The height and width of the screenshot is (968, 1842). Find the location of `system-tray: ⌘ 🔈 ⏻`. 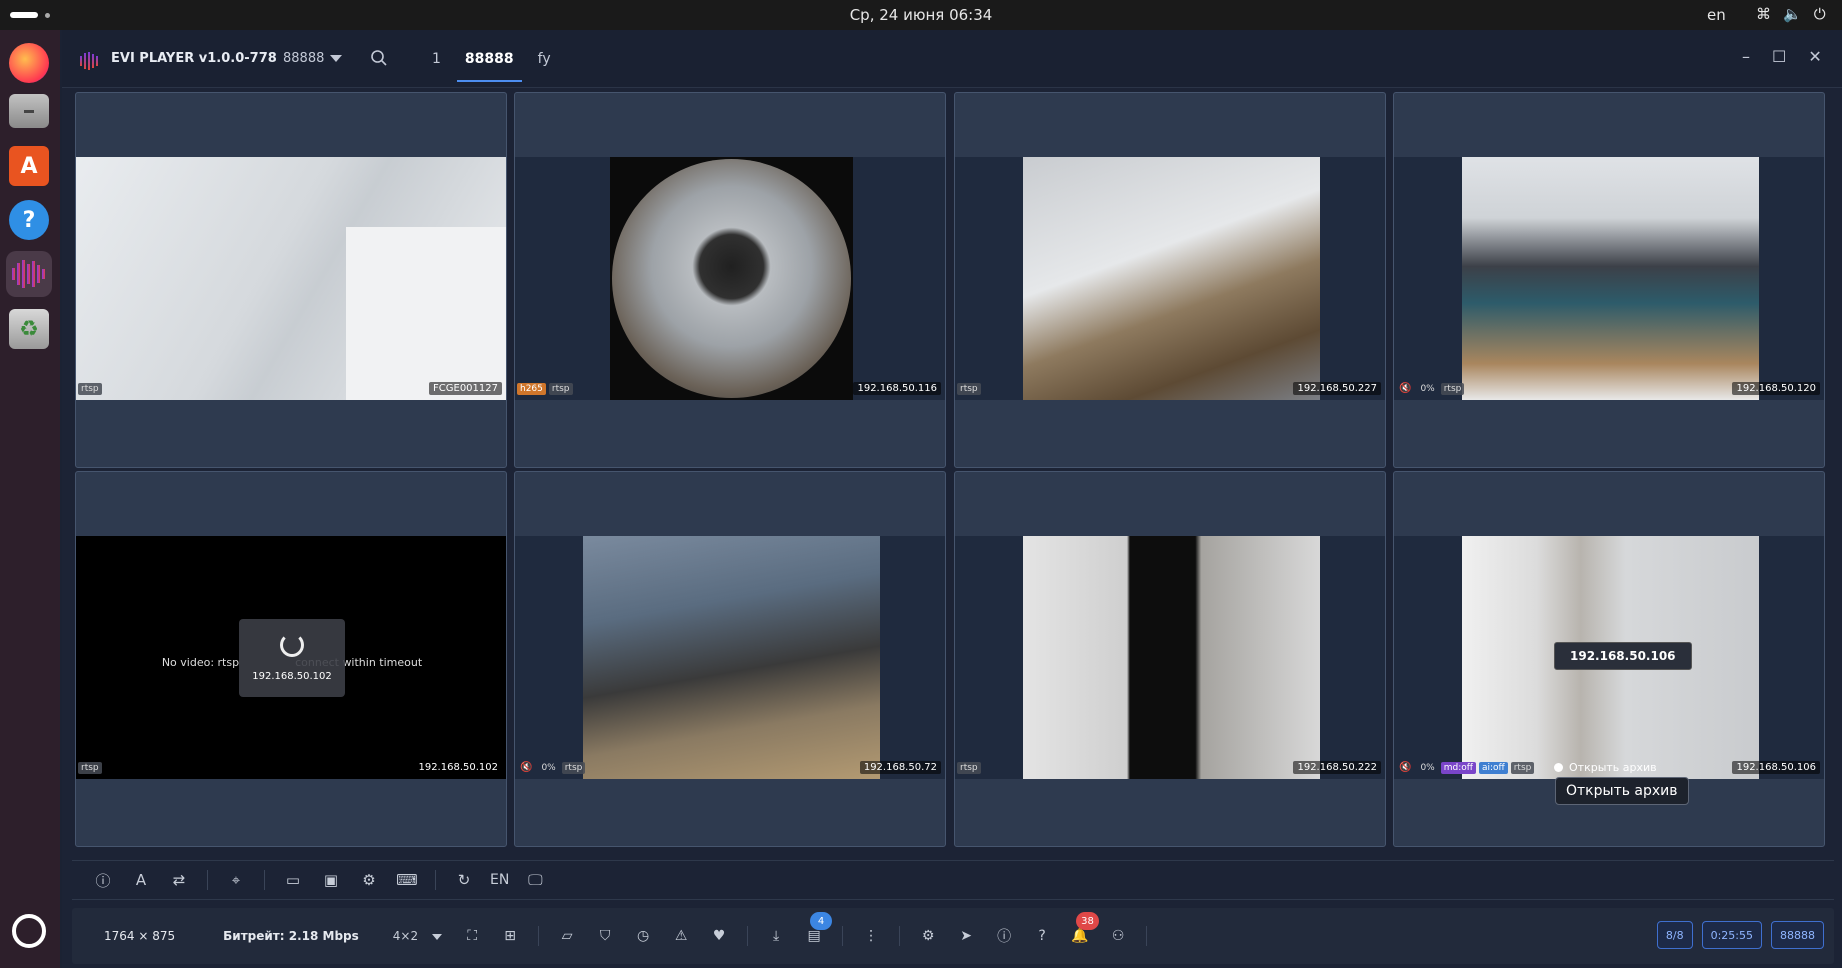

system-tray: ⌘ 🔈 ⏻ is located at coordinates (1791, 14).